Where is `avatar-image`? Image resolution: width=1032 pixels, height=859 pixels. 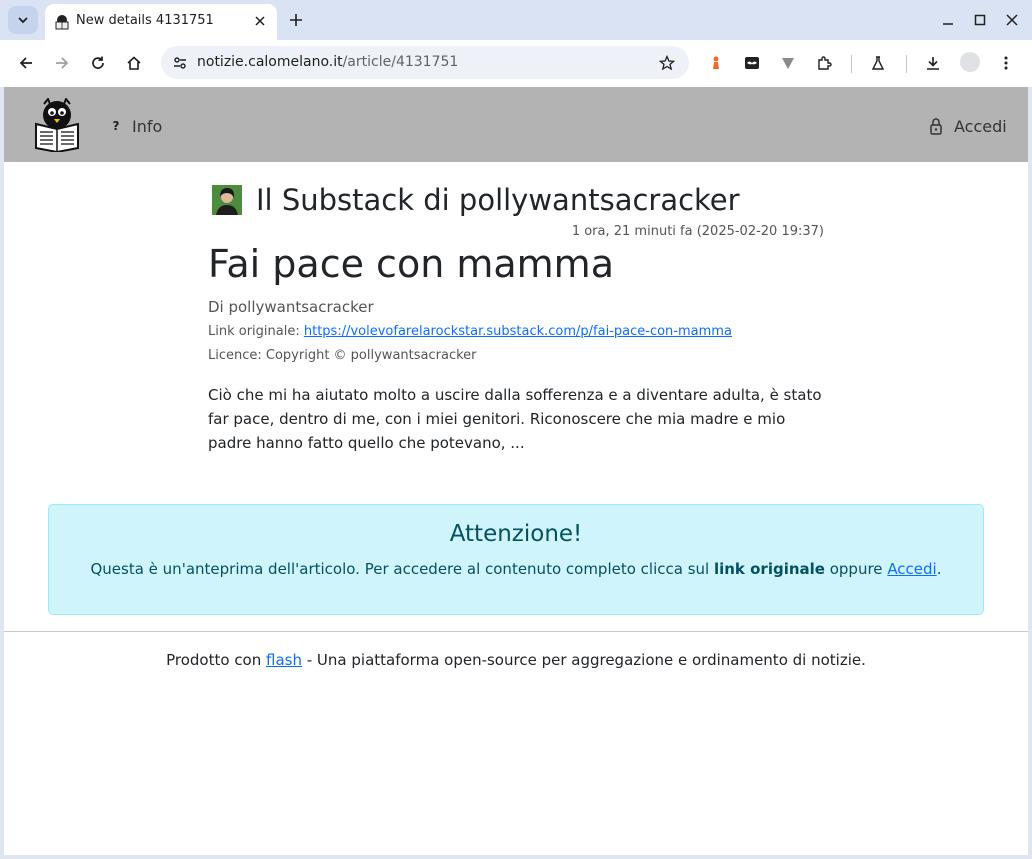 avatar-image is located at coordinates (227, 200).